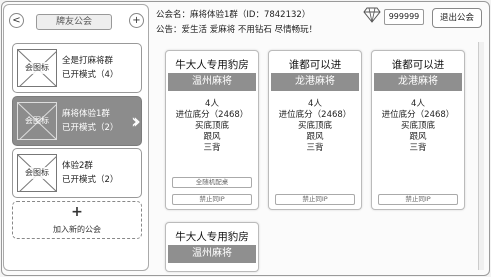  I want to click on random-table-button: 全随机配桌, so click(212, 182).